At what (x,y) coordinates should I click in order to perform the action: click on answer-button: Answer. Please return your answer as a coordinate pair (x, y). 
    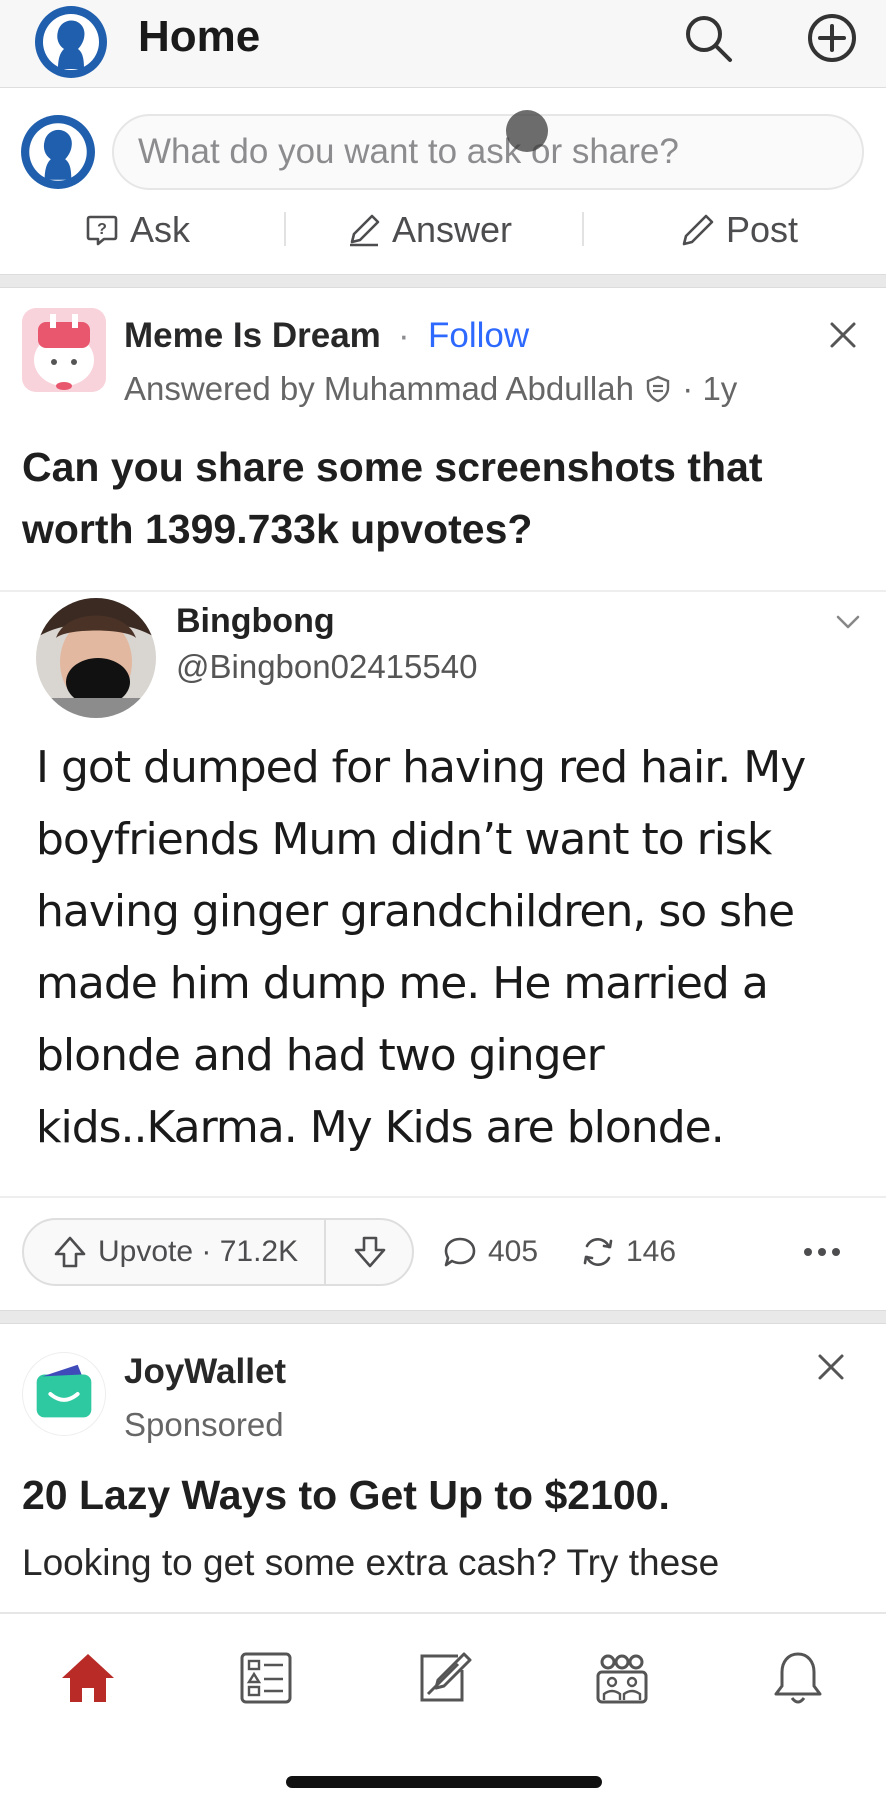
    Looking at the image, I should click on (429, 230).